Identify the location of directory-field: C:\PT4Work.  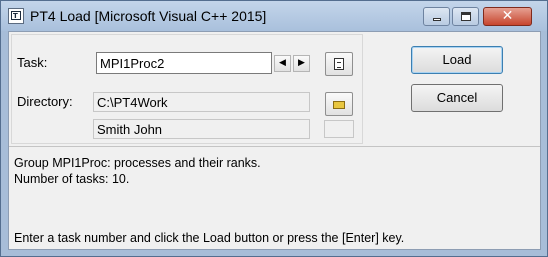
(201, 102).